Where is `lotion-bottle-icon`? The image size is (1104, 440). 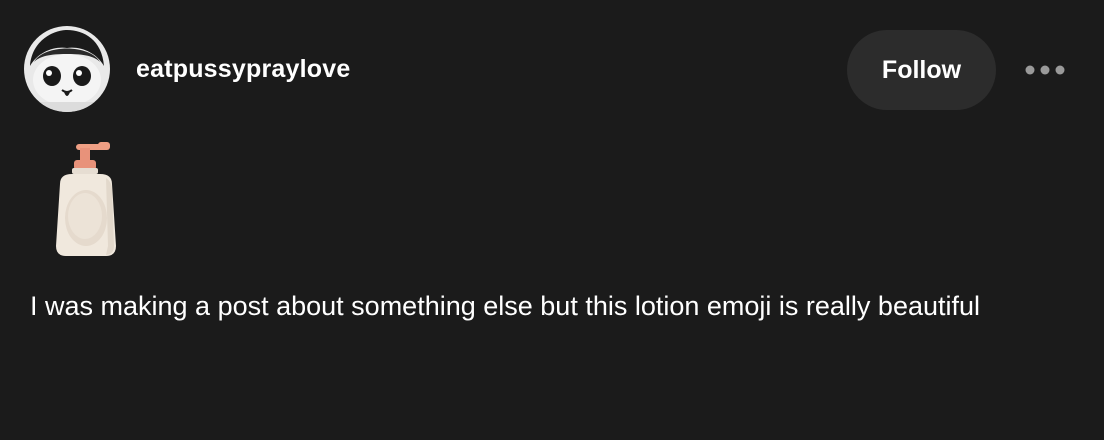 lotion-bottle-icon is located at coordinates (86, 199).